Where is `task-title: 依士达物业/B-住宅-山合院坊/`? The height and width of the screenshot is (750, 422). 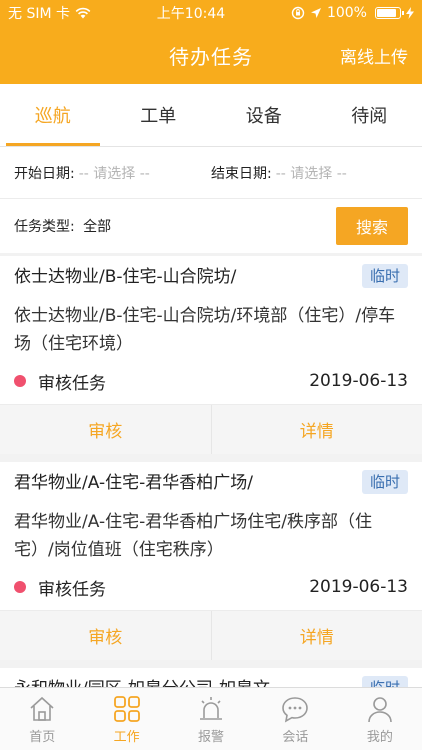 task-title: 依士达物业/B-住宅-山合院坊/ is located at coordinates (125, 277).